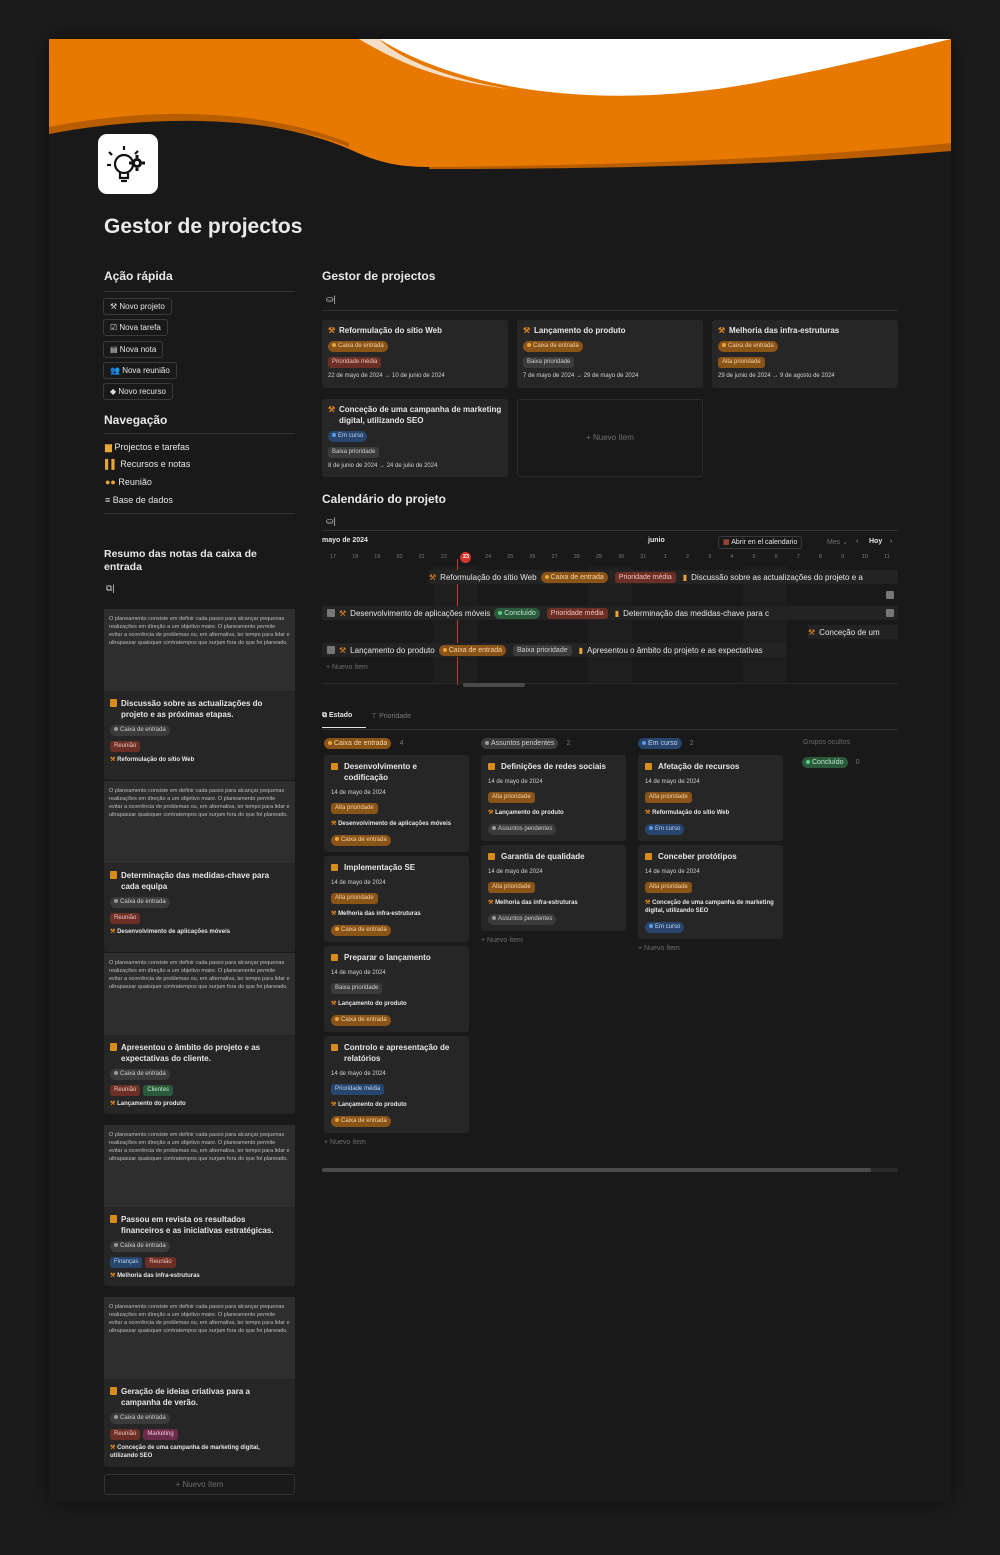  What do you see at coordinates (494, 685) in the screenshot?
I see `timeline-scrollbar` at bounding box center [494, 685].